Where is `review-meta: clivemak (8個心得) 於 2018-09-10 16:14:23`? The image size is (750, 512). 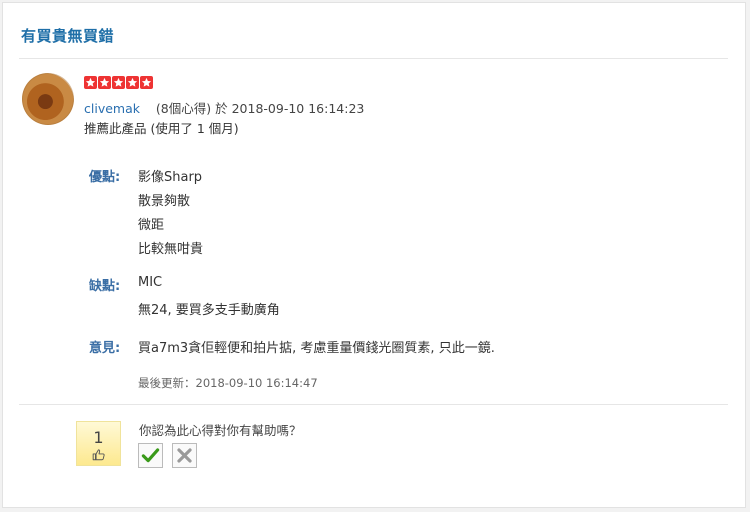
review-meta: clivemak (8個心得) 於 2018-09-10 16:14:23 is located at coordinates (224, 107).